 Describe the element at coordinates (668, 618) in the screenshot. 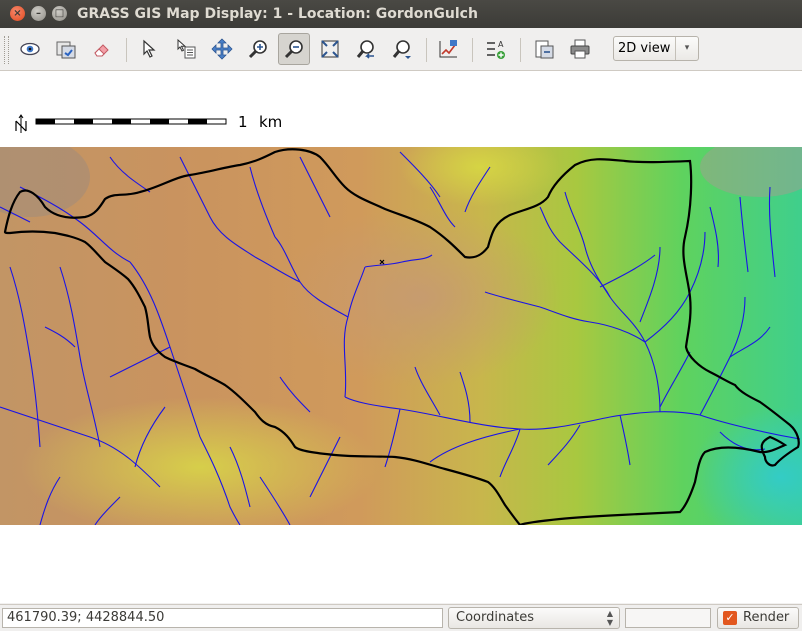

I see `statusbar-field` at that location.